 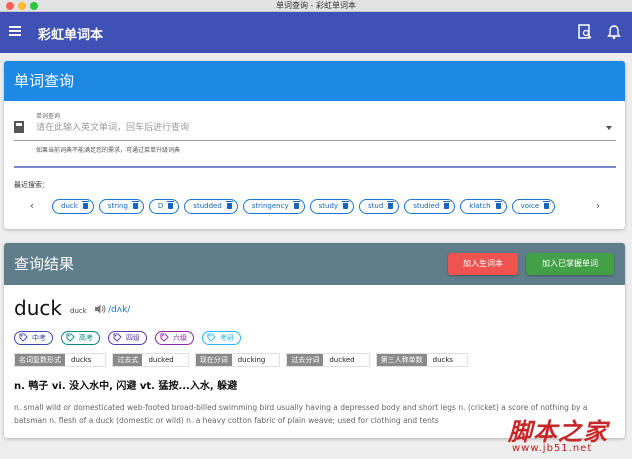 I want to click on recent-search-chip: studded, so click(x=211, y=206).